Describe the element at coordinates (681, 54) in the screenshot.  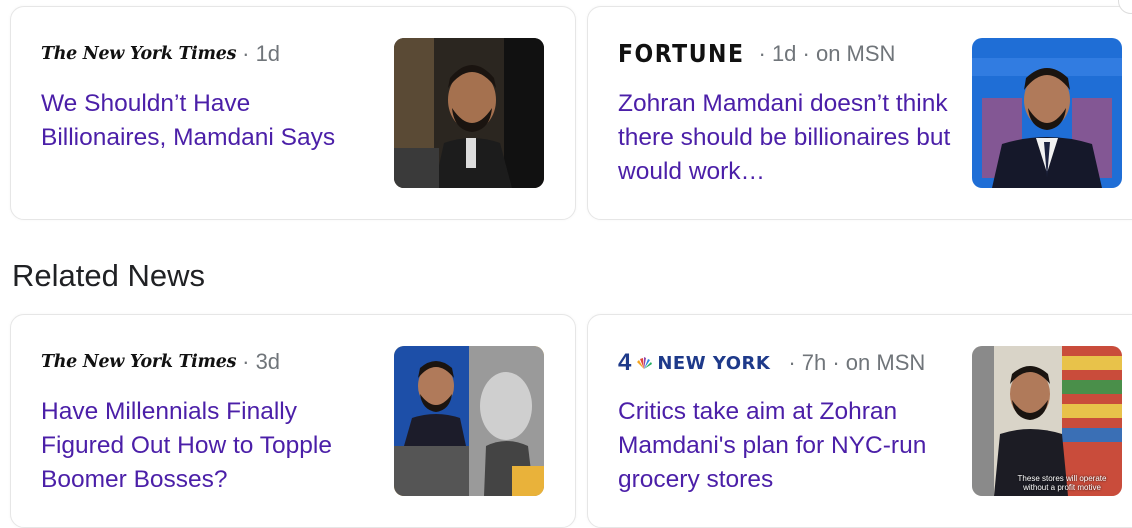
I see `publisher-logo-fortune: FORTUNE` at that location.